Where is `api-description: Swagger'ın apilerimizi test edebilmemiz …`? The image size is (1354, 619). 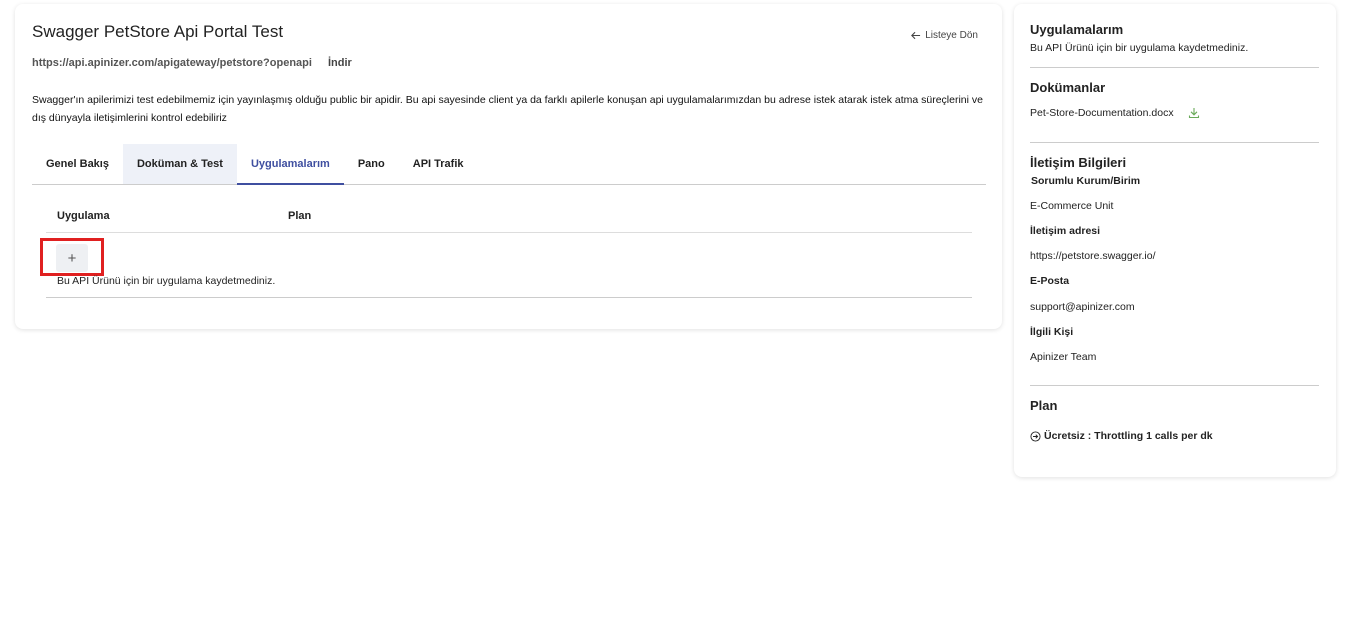 api-description: Swagger'ın apilerimizi test edebilmemiz … is located at coordinates (507, 109).